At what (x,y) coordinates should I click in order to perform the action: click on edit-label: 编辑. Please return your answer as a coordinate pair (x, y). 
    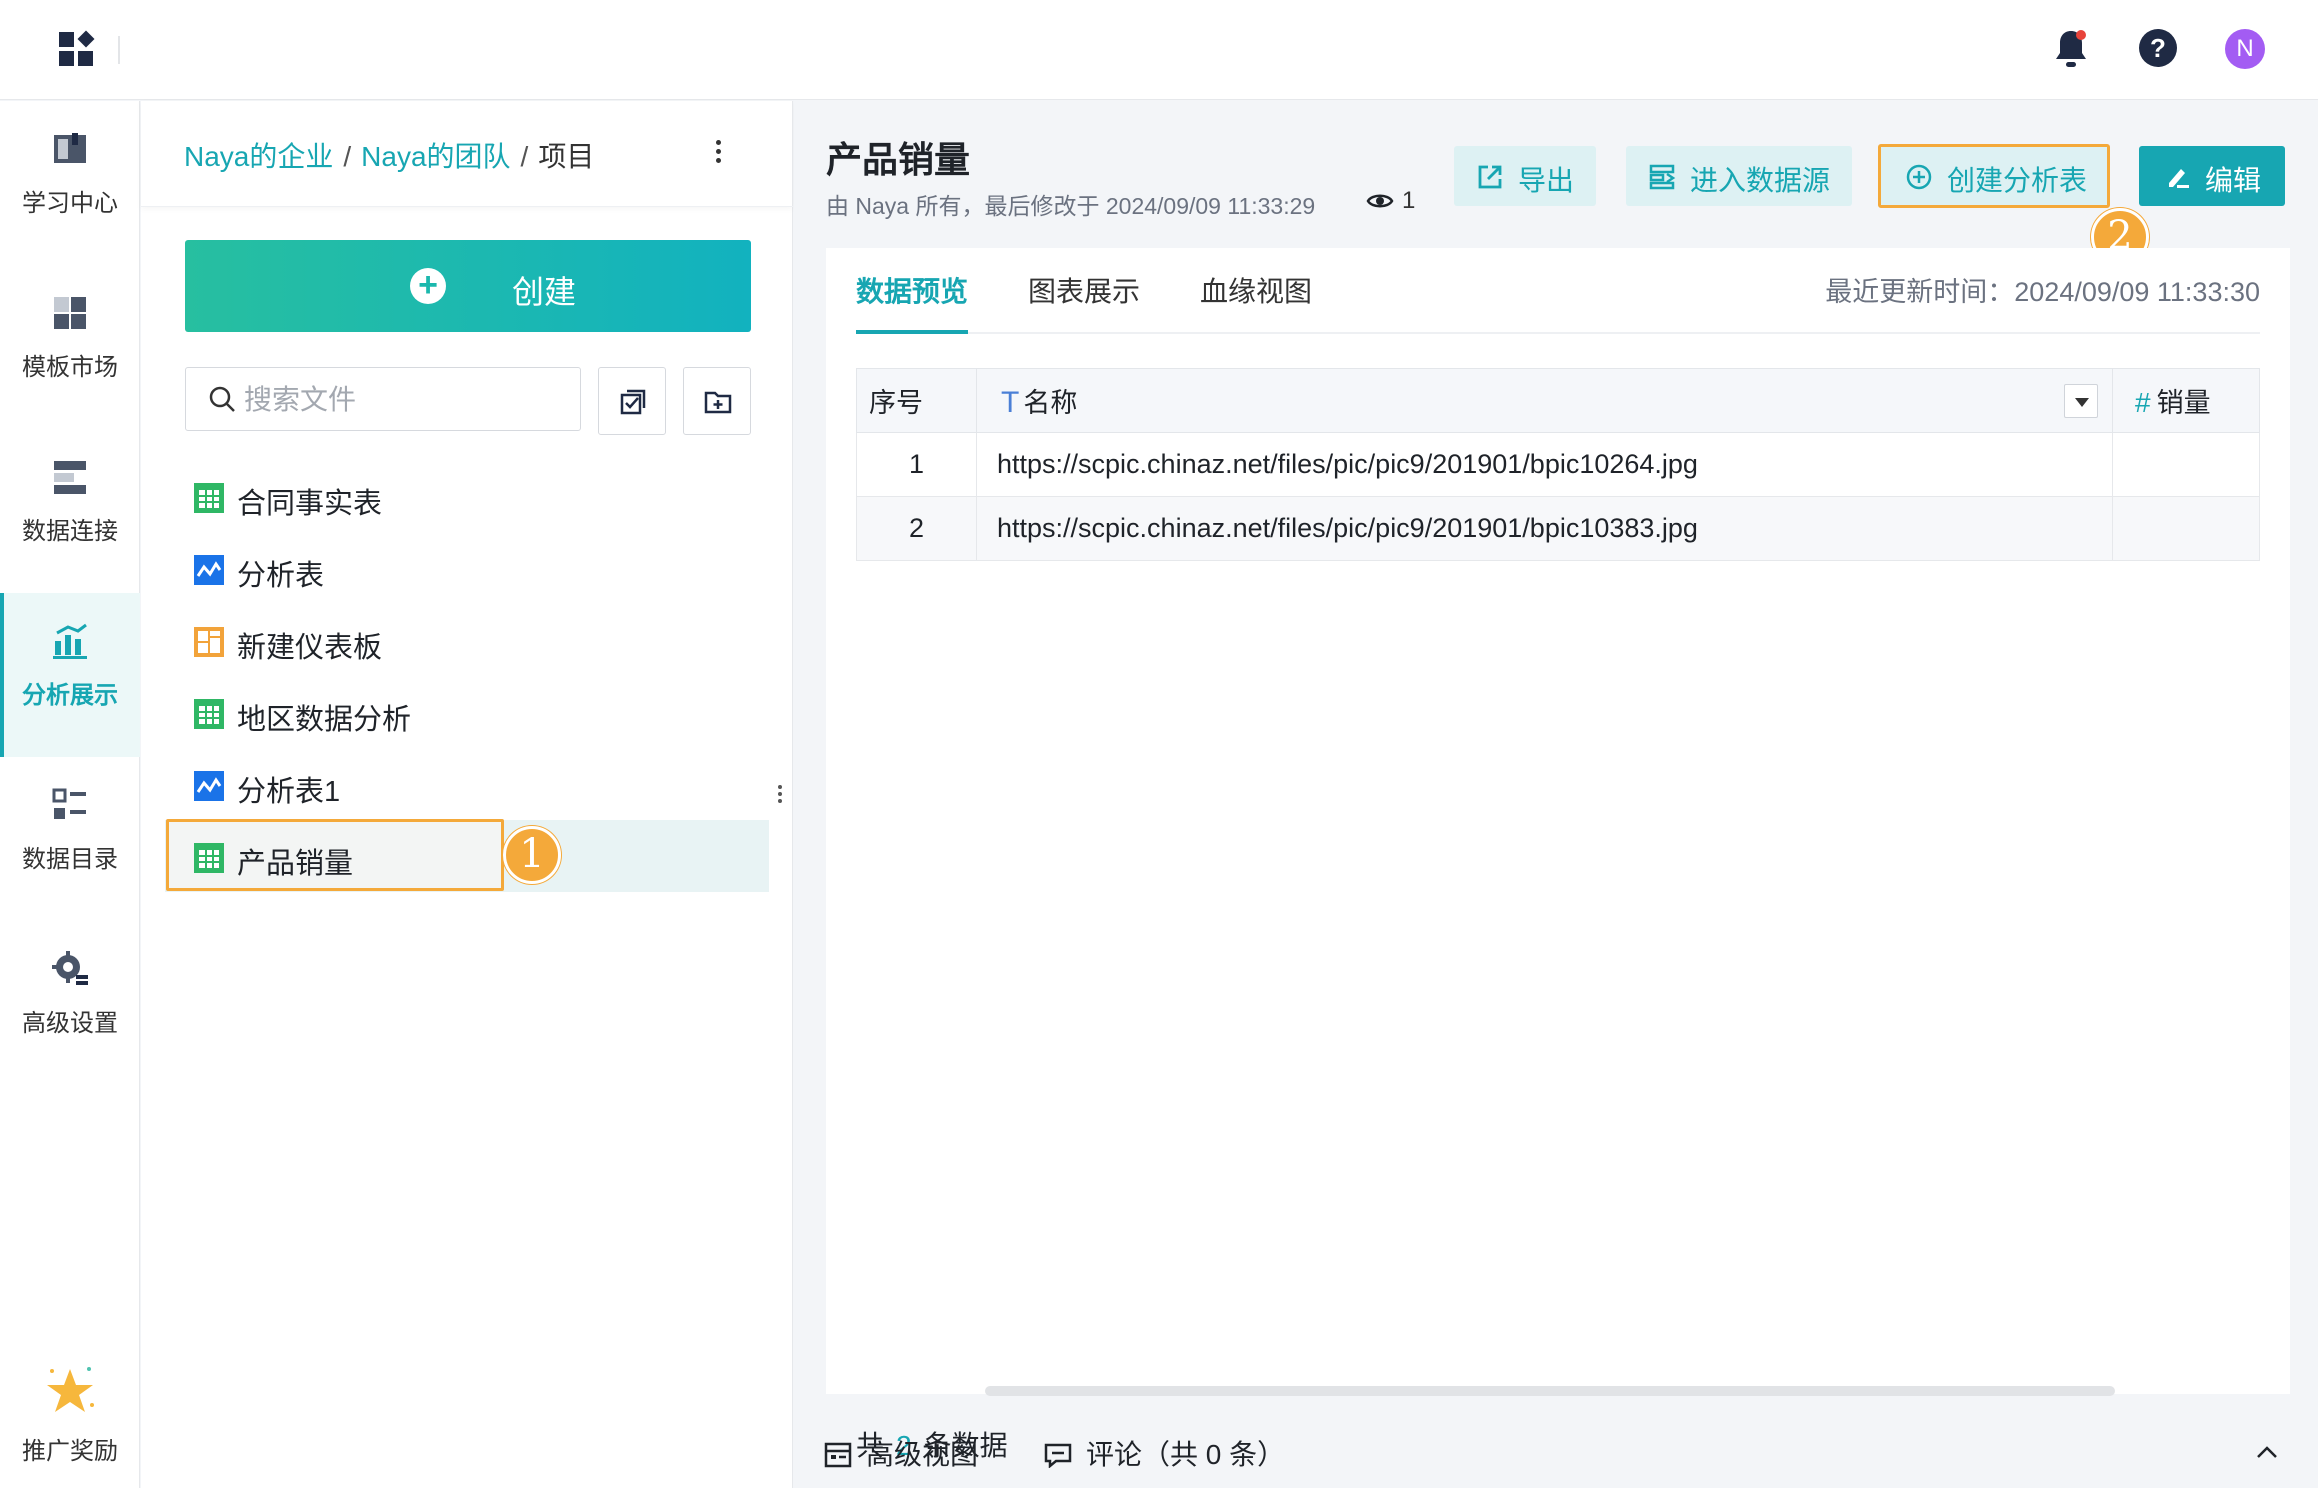
    Looking at the image, I should click on (2233, 180).